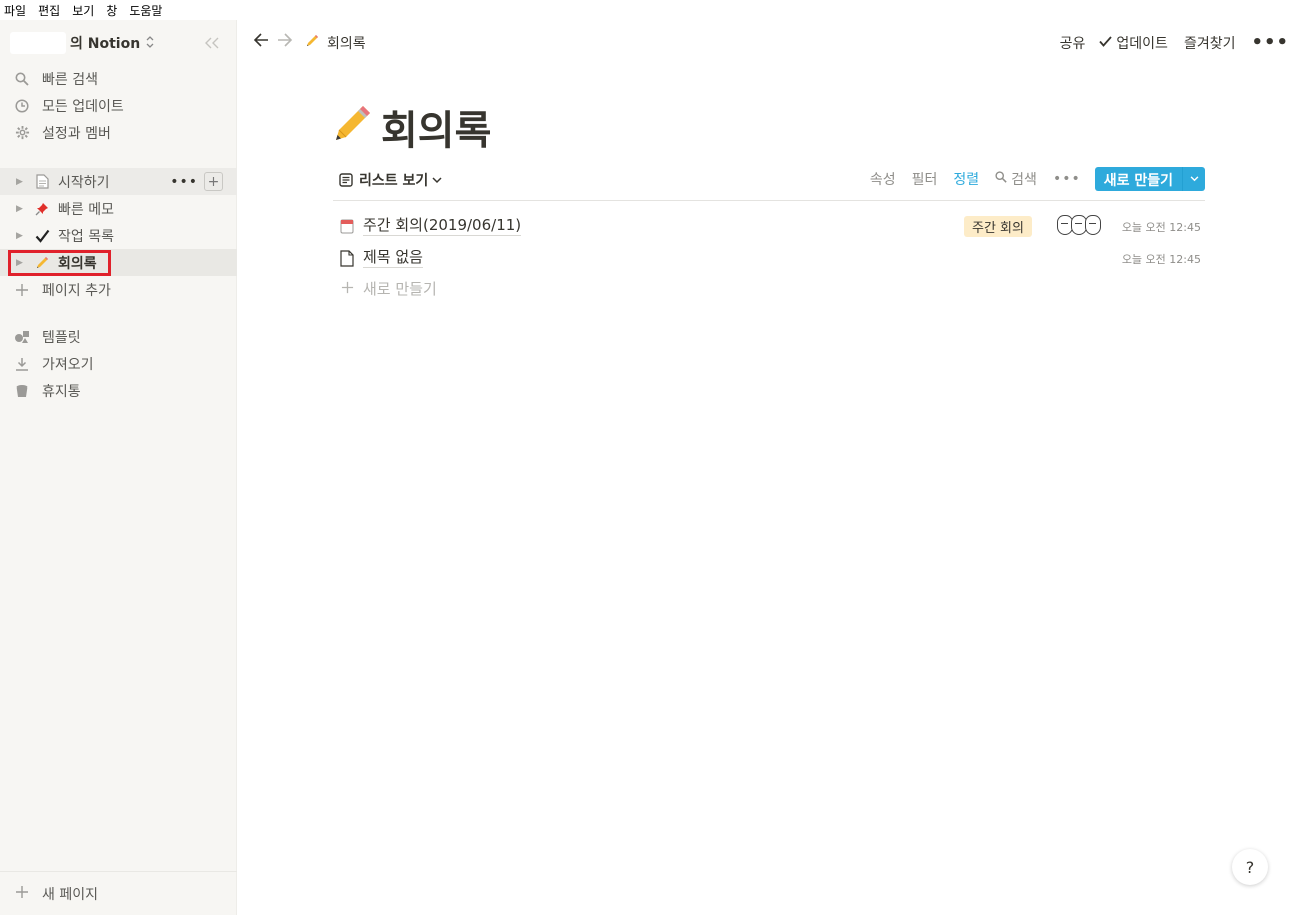 Image resolution: width=1299 pixels, height=915 pixels. I want to click on sidebar-item-label: 휴지통, so click(61, 391).